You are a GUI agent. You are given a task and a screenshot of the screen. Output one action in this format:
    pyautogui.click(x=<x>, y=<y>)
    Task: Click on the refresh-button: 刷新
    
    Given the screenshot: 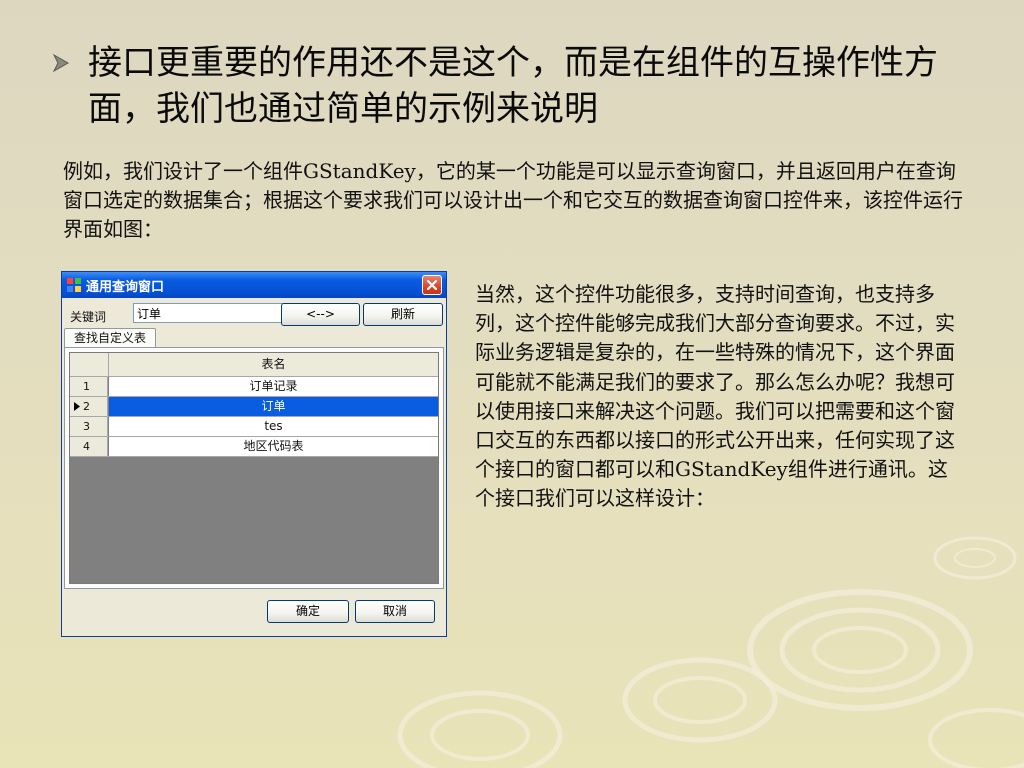 What is the action you would take?
    pyautogui.click(x=403, y=314)
    